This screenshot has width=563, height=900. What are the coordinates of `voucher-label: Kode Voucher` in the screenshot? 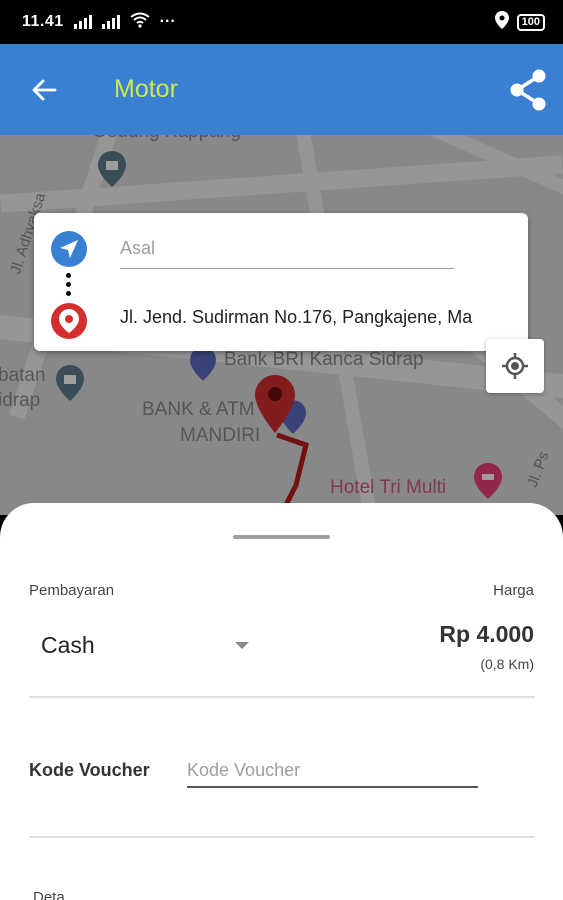 It's located at (89, 770).